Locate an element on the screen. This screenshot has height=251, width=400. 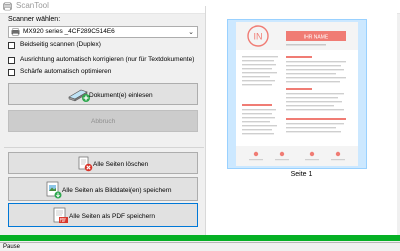
scanner-add-icon is located at coordinates (79, 95).